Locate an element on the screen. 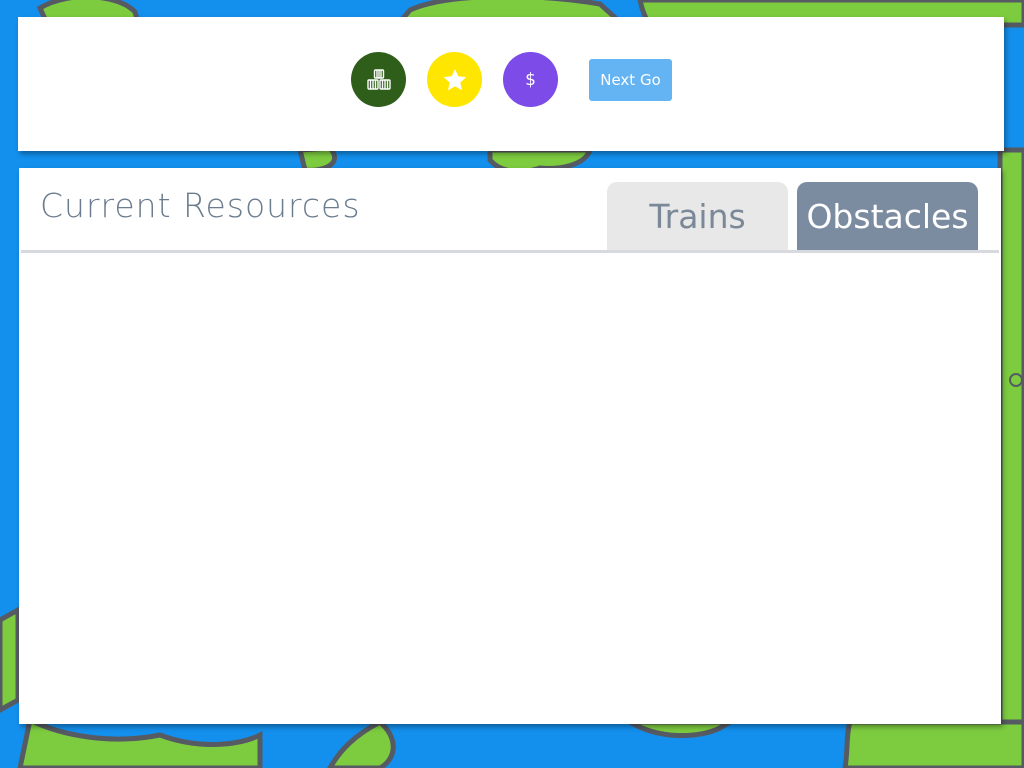  tab-divider is located at coordinates (510, 251).